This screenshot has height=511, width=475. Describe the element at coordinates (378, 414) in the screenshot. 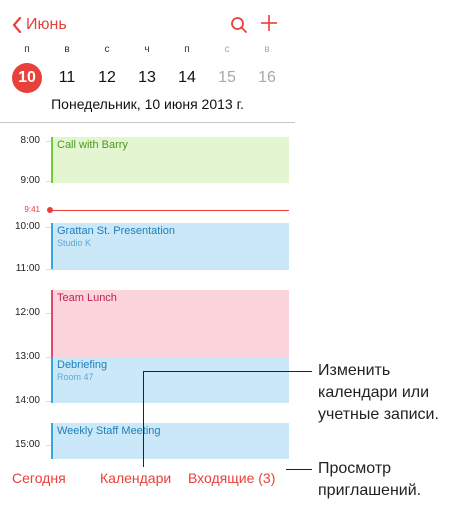

I see `callout-line-text: учетные записи.` at that location.